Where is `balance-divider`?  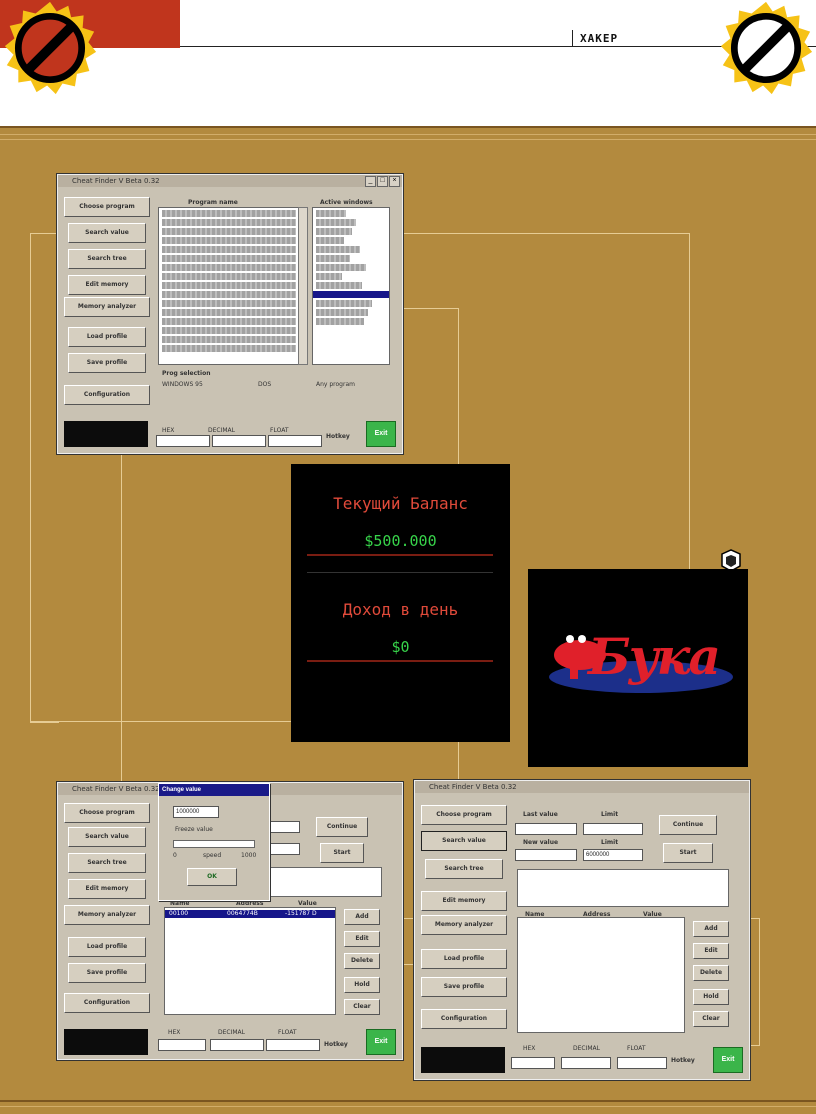 balance-divider is located at coordinates (400, 555).